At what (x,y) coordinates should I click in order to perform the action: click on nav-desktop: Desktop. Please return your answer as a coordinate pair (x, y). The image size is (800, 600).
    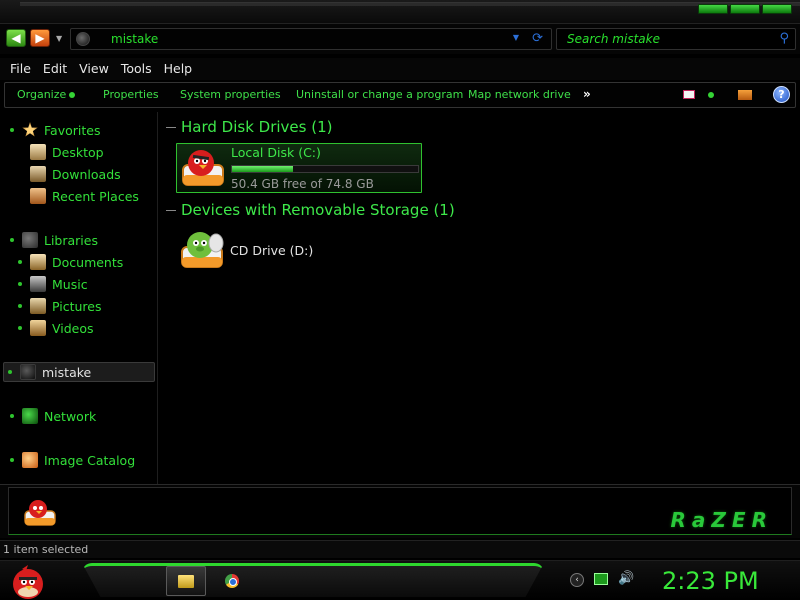
    Looking at the image, I should click on (67, 152).